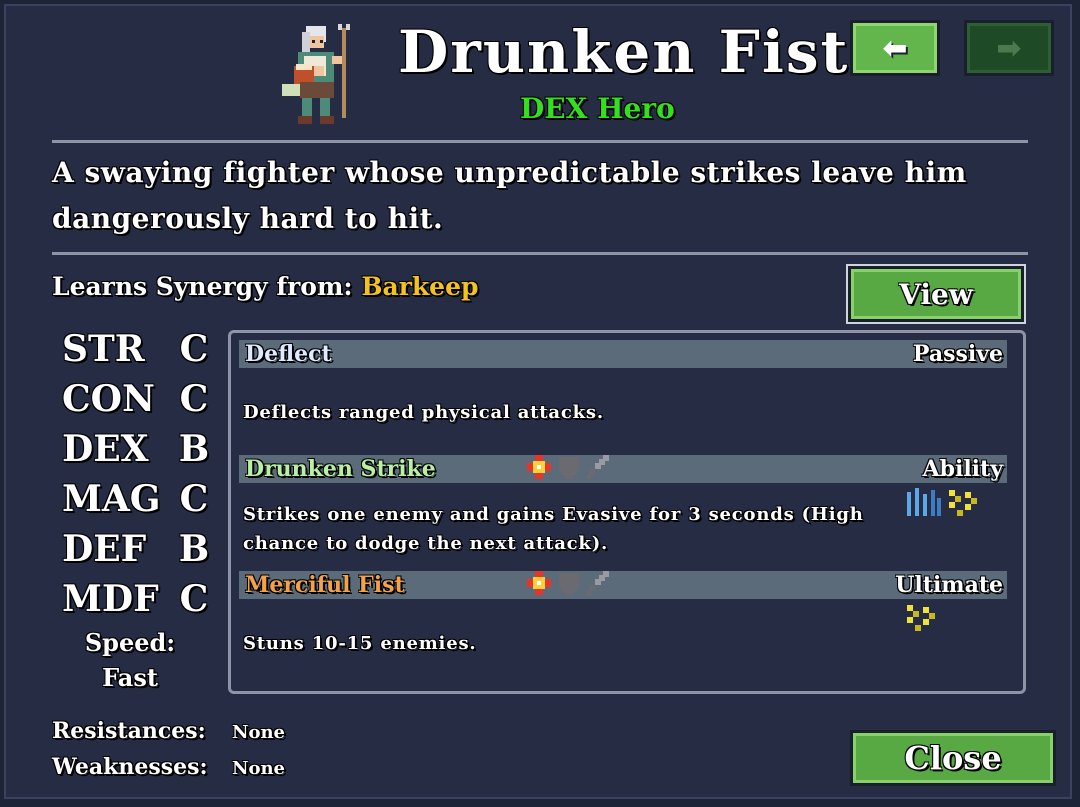  I want to click on stat-row: MDF C, so click(137, 599).